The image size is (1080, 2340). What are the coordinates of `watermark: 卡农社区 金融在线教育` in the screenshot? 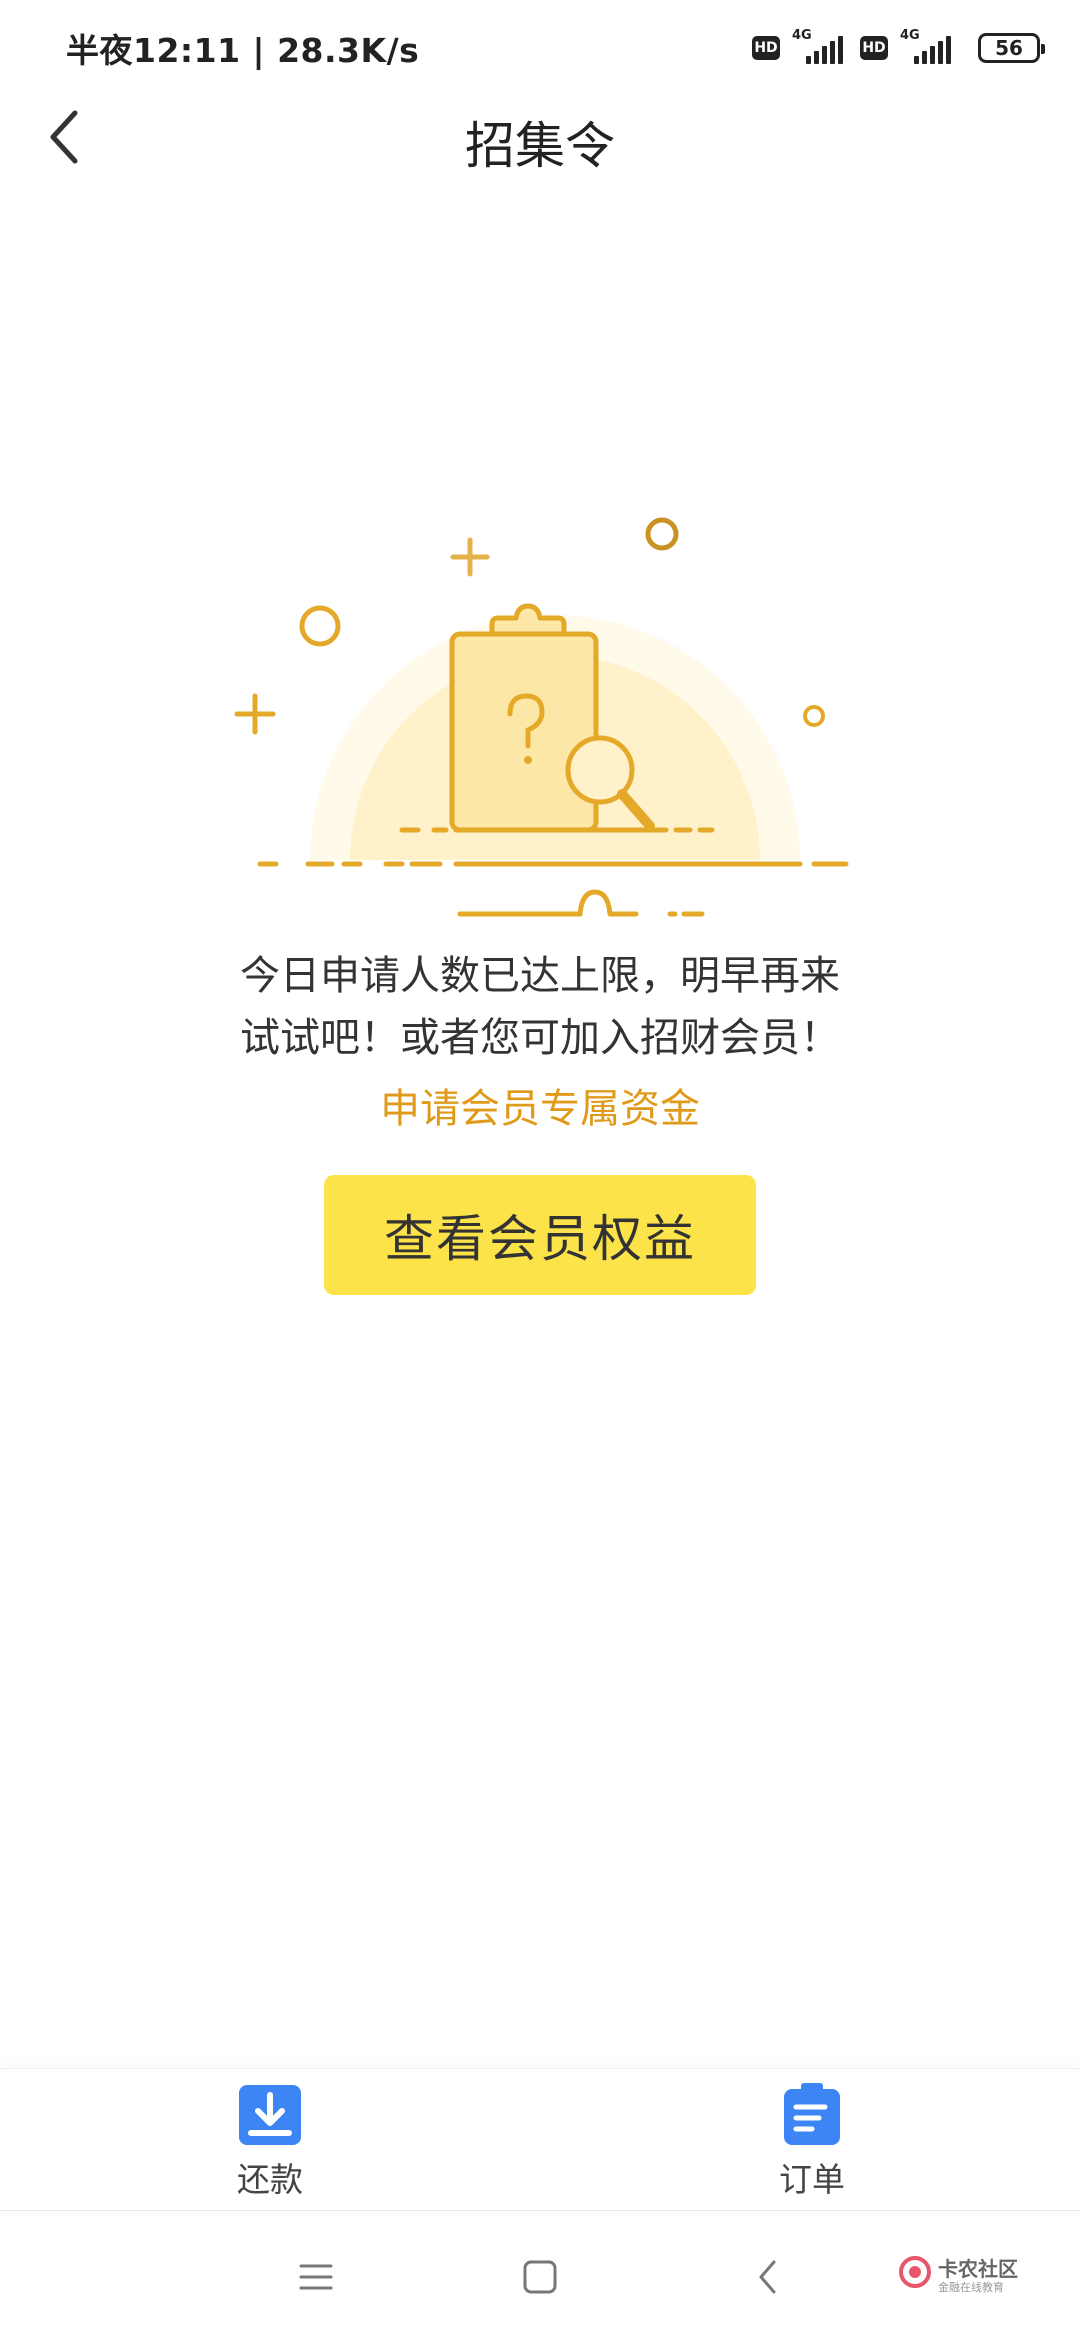 It's located at (978, 2276).